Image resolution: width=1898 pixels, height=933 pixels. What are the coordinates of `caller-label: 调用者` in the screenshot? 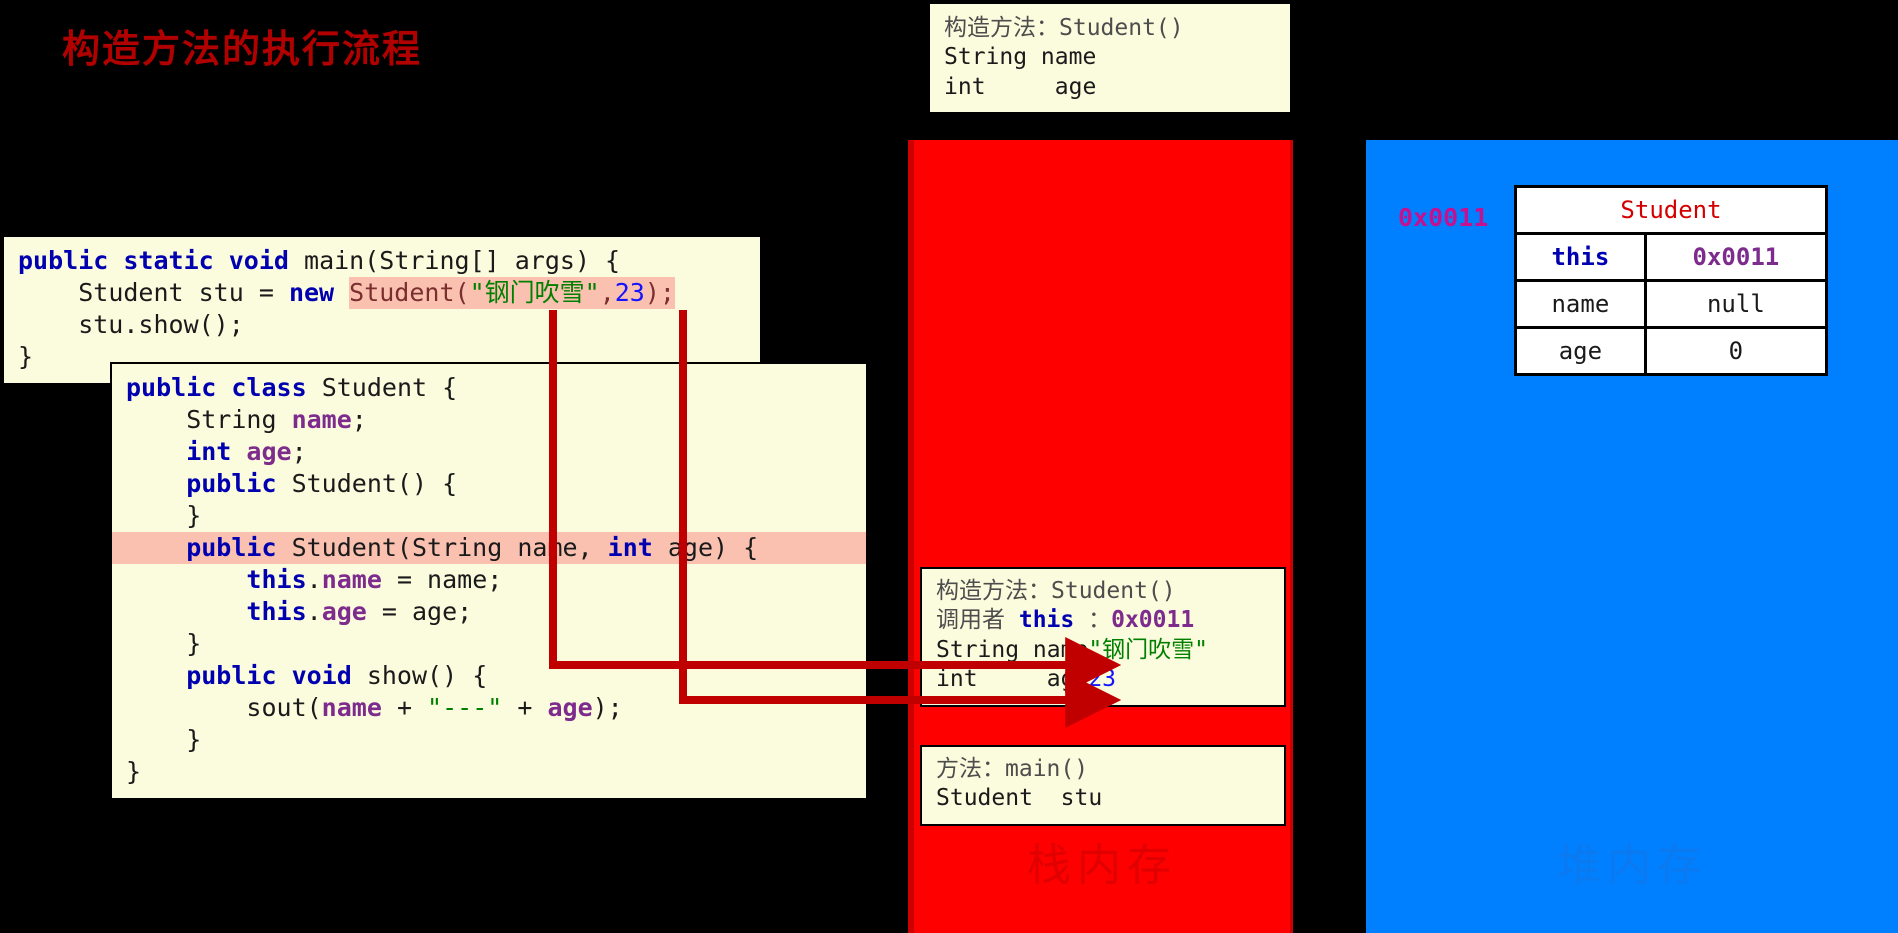 It's located at (977, 620).